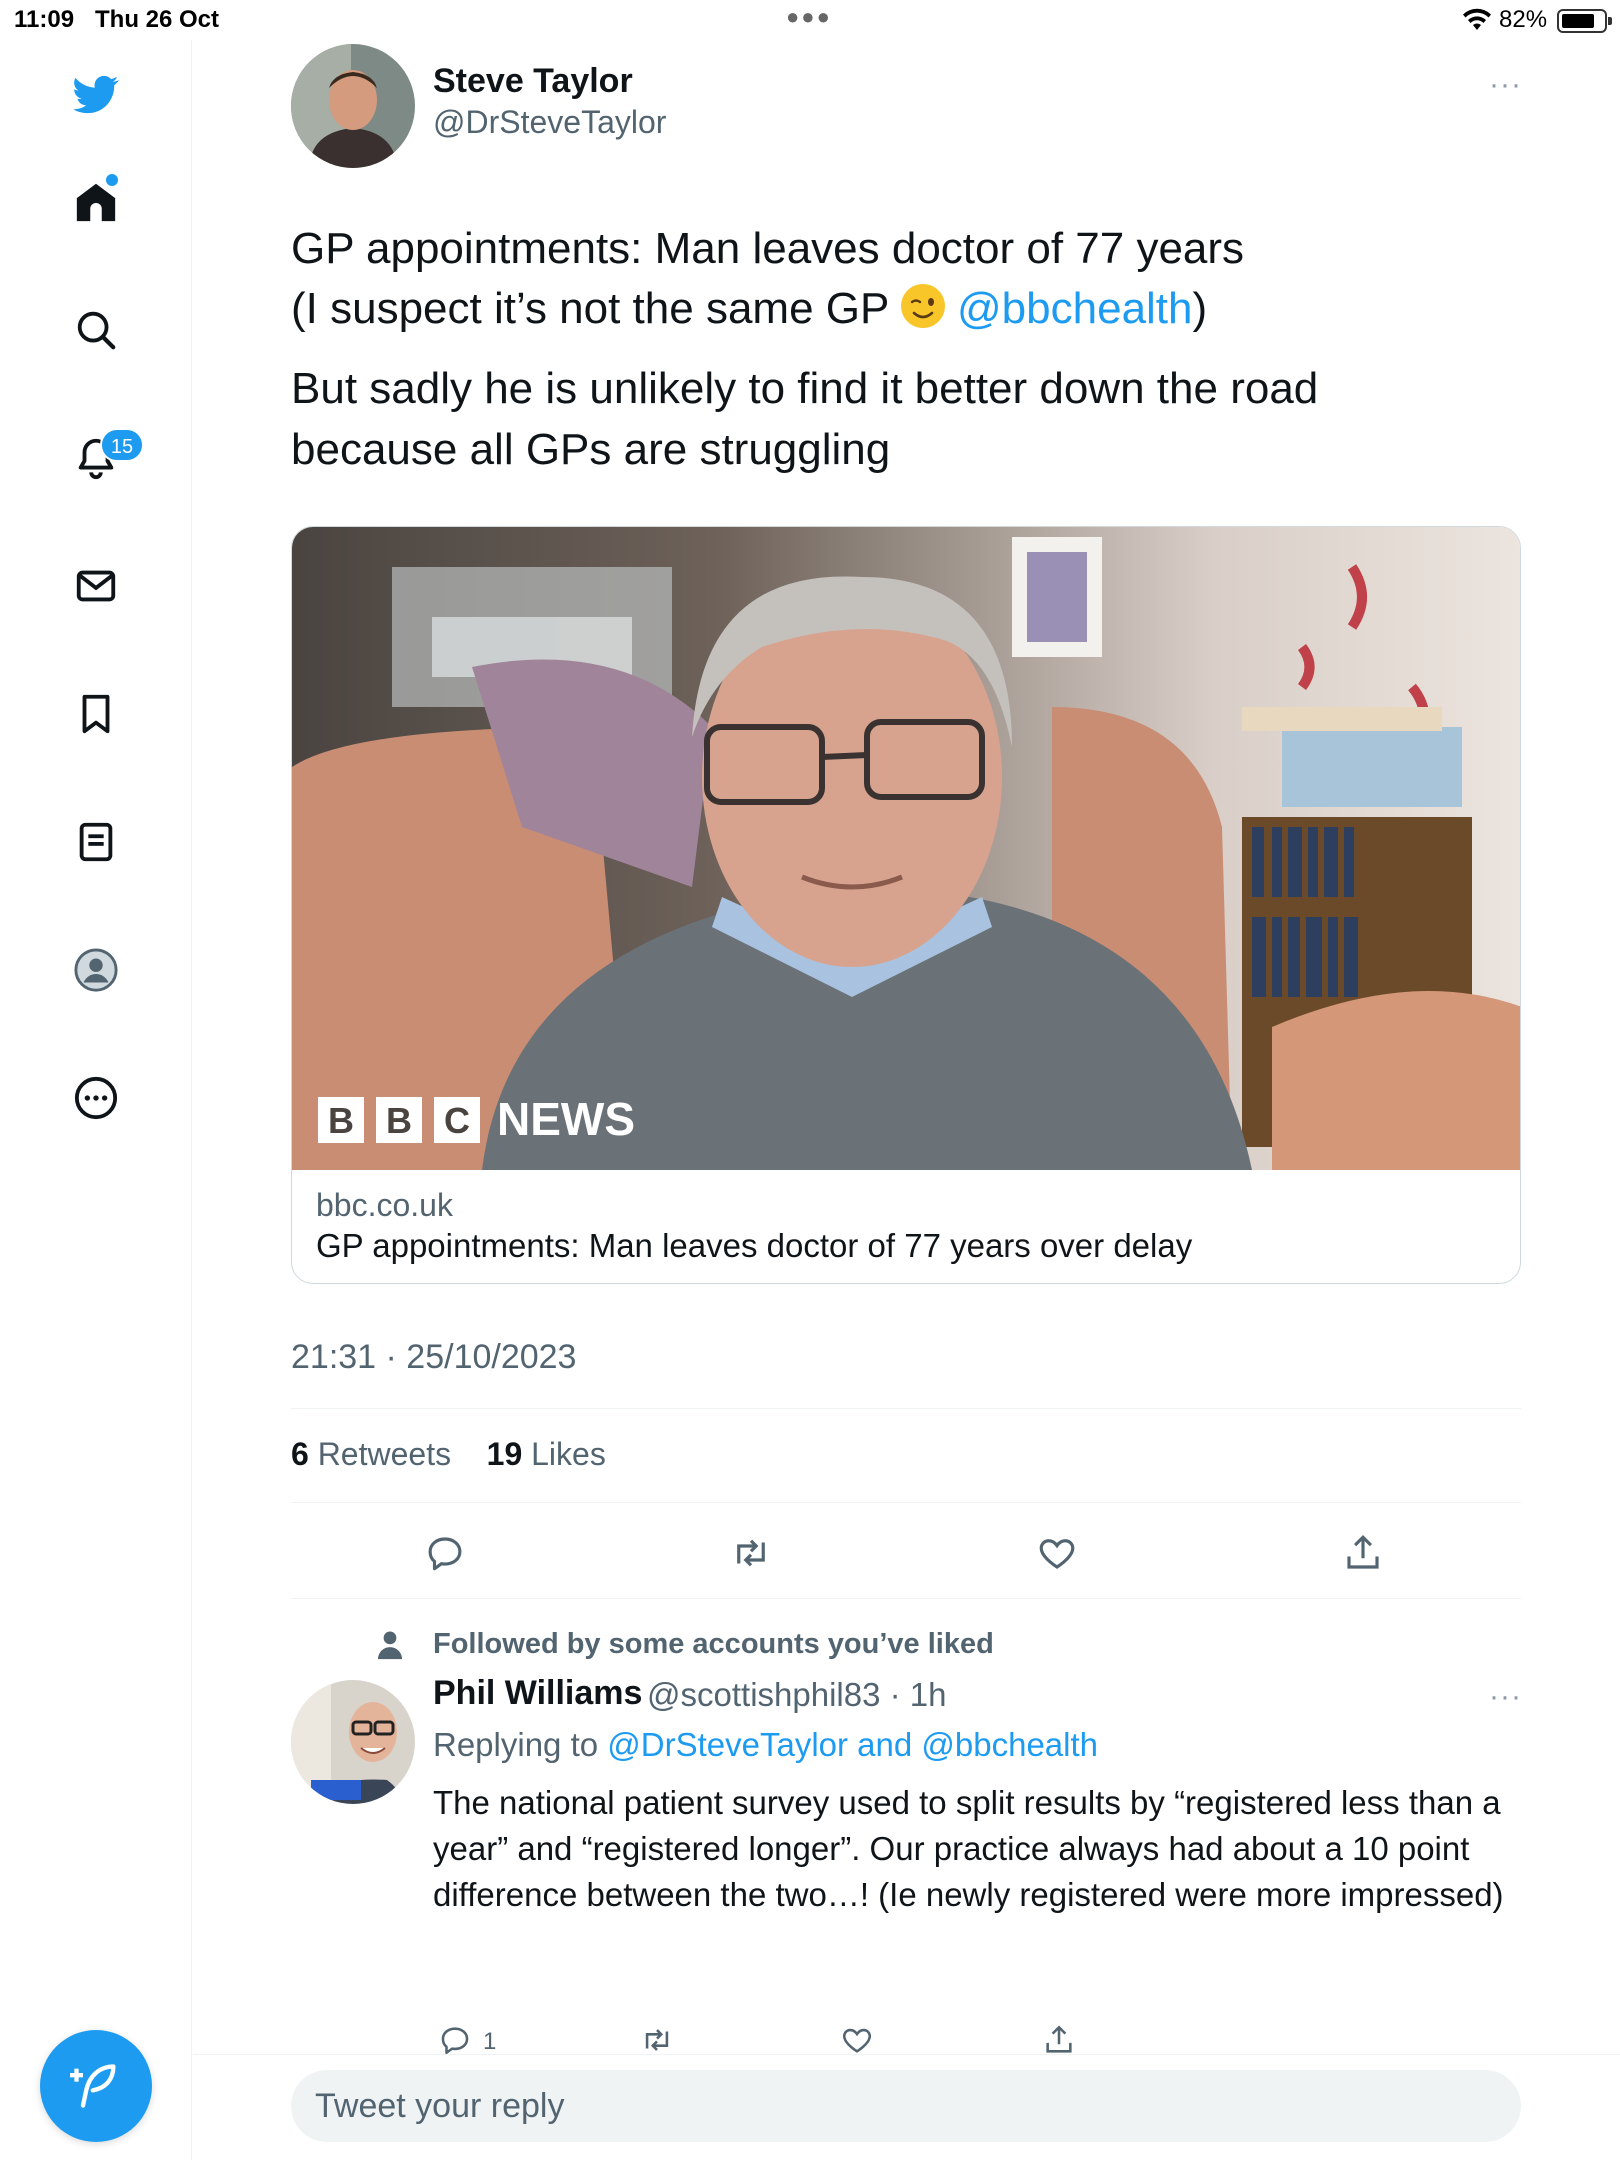 The width and height of the screenshot is (1620, 2160). I want to click on replying-to-mentions: @DrSteveTaylor and @bbchealth, so click(852, 1744).